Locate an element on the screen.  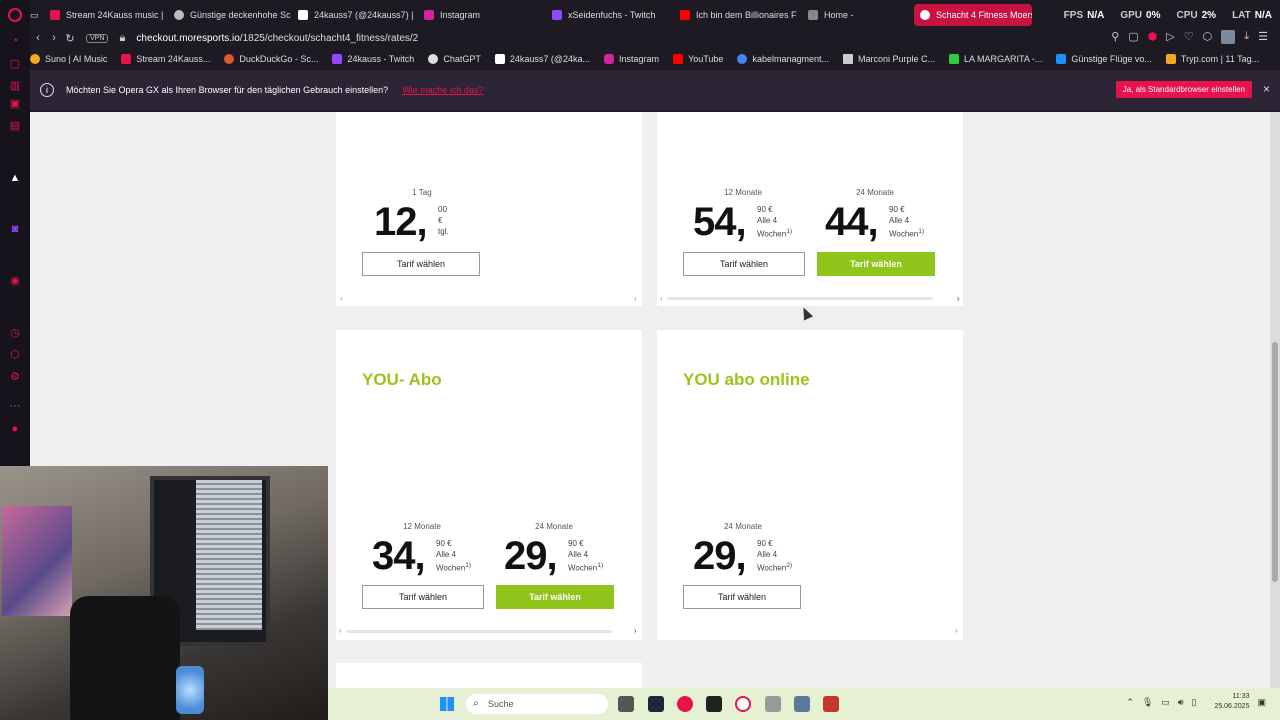
gx-control-icon: ▥ is located at coordinates (15, 86).